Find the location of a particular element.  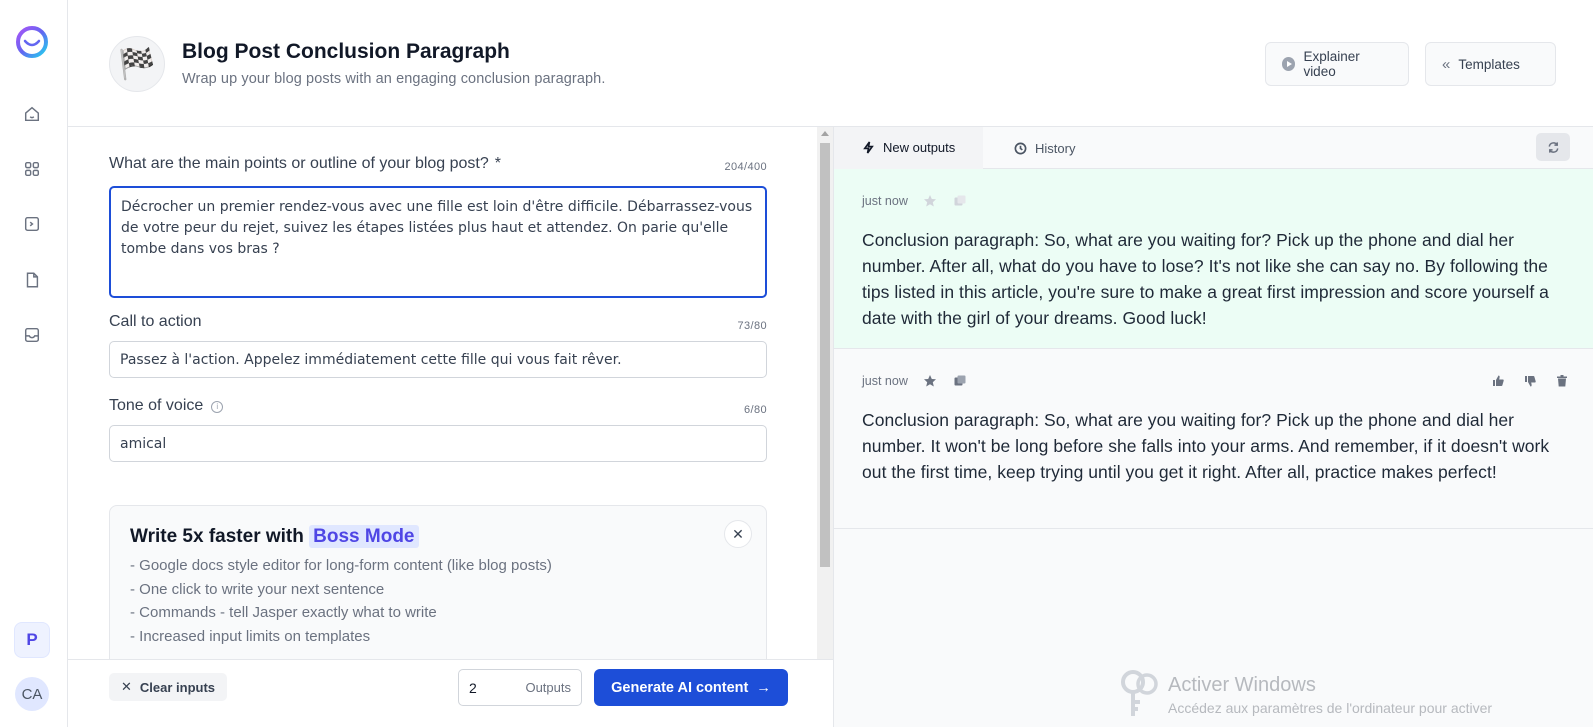

outline-counter: 204/400 is located at coordinates (745, 167).